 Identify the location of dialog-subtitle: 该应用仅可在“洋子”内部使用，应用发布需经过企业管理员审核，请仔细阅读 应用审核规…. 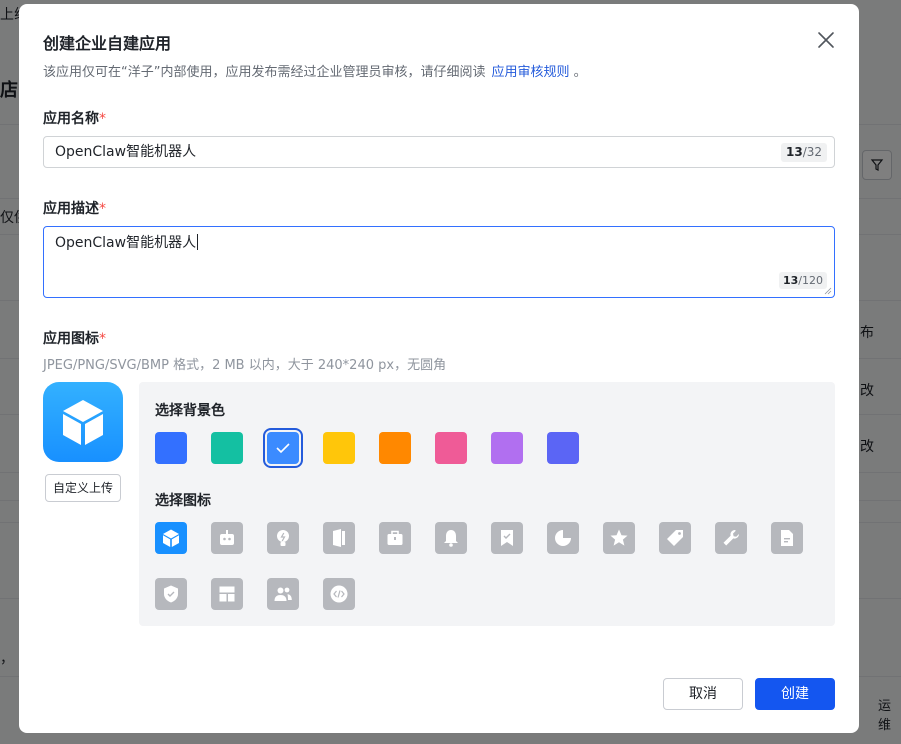
(315, 70).